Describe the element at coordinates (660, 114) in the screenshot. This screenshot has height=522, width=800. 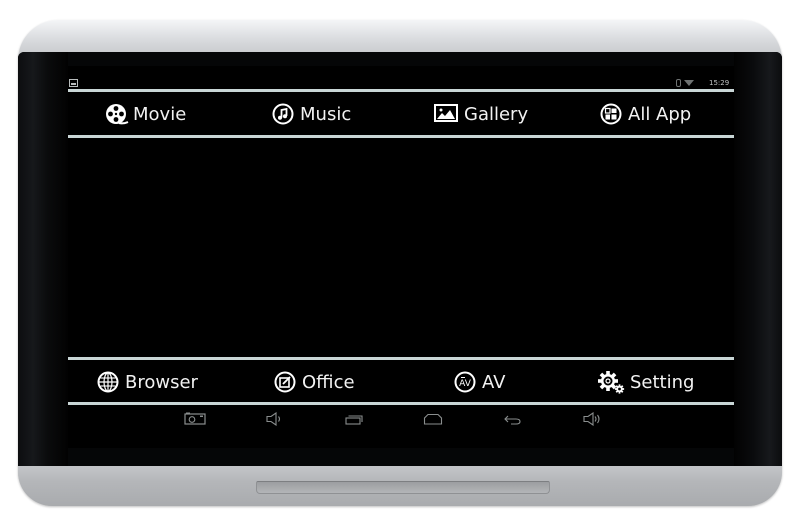
I see `menu-label-all-app: All App` at that location.